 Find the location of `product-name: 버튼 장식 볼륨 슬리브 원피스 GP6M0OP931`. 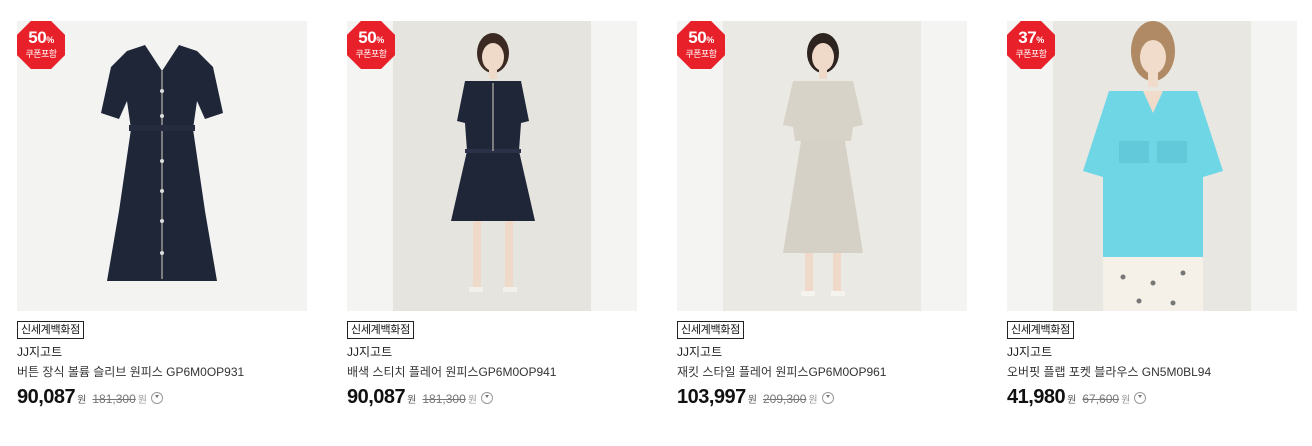

product-name: 버튼 장식 볼륨 슬리브 원피스 GP6M0OP931 is located at coordinates (162, 372).